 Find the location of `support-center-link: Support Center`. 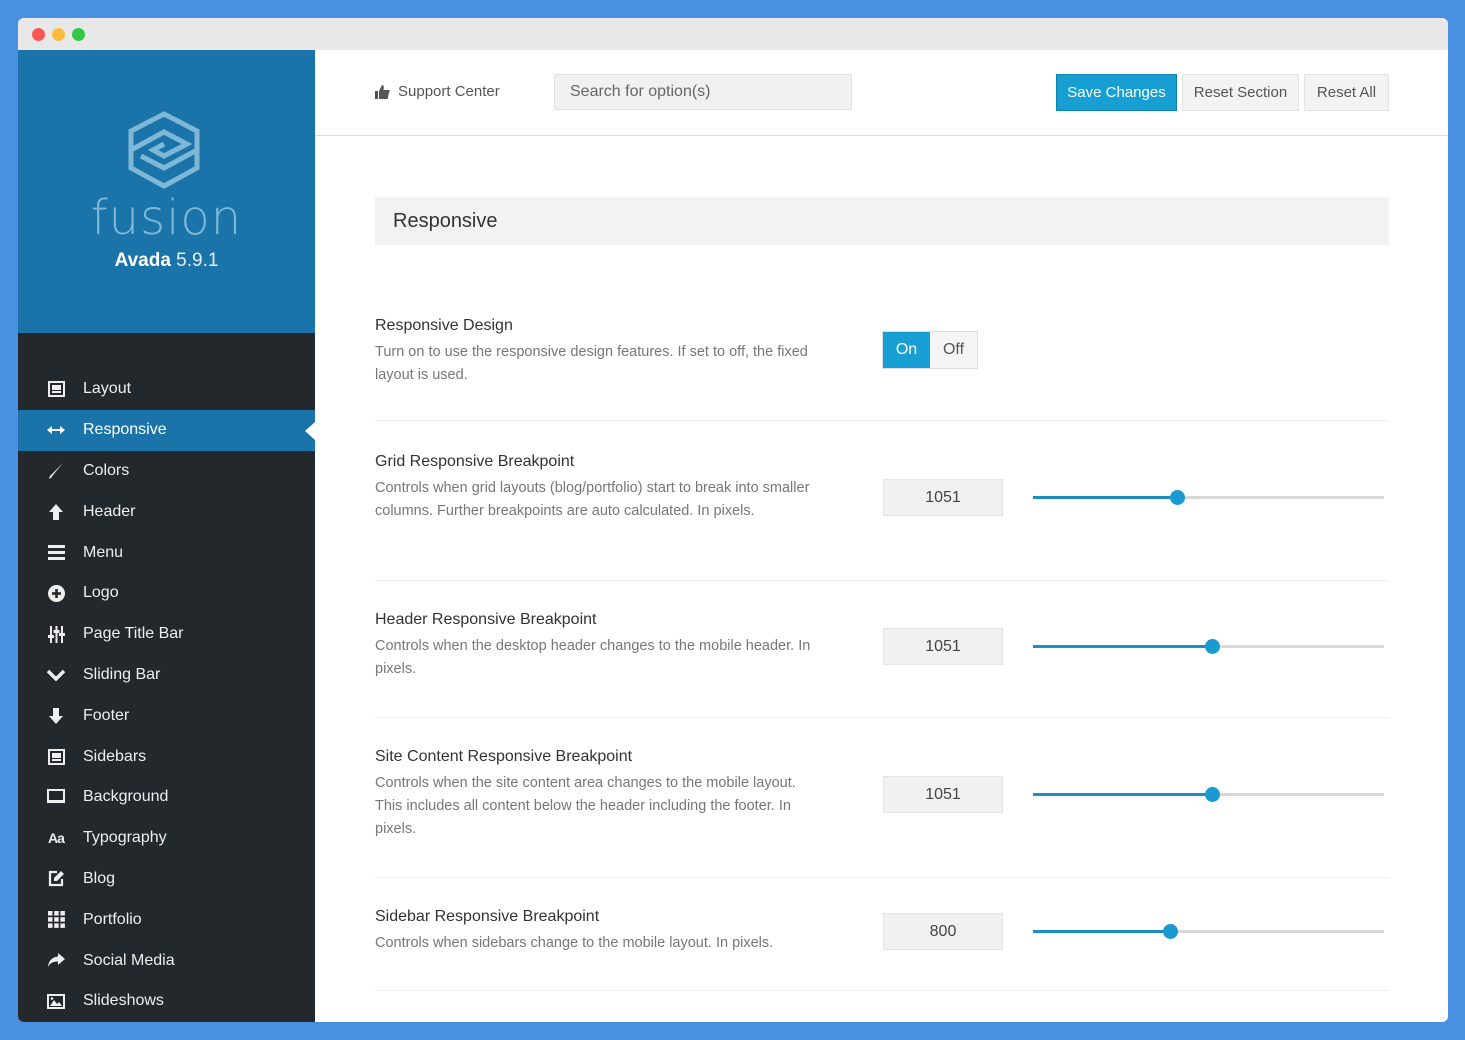

support-center-link: Support Center is located at coordinates (437, 91).